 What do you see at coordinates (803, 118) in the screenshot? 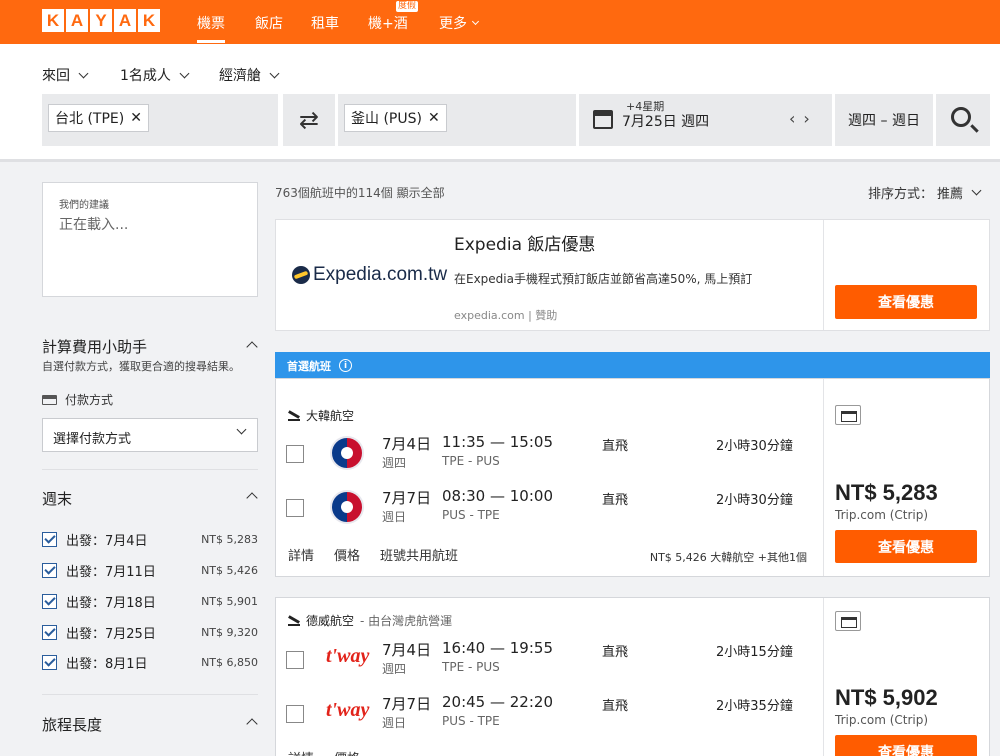
I see `date-step-arrows: ‹›` at bounding box center [803, 118].